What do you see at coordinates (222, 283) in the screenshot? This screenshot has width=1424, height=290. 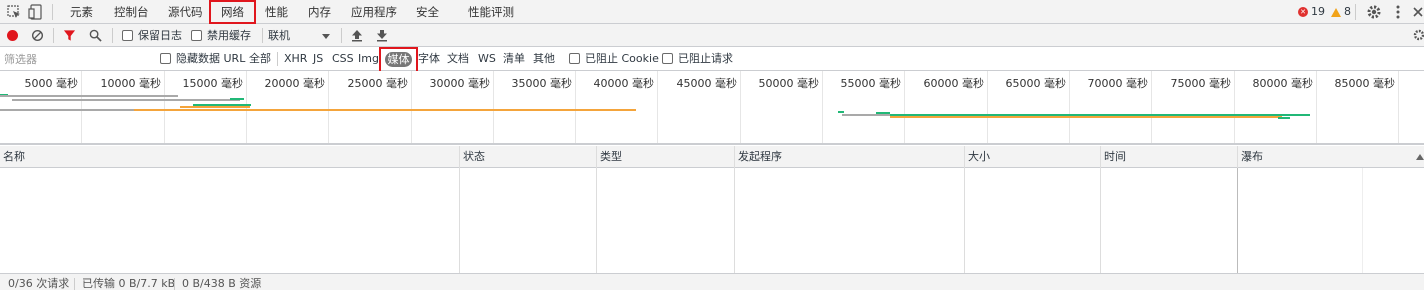 I see `resources-size: 0 B/438 B 资源` at bounding box center [222, 283].